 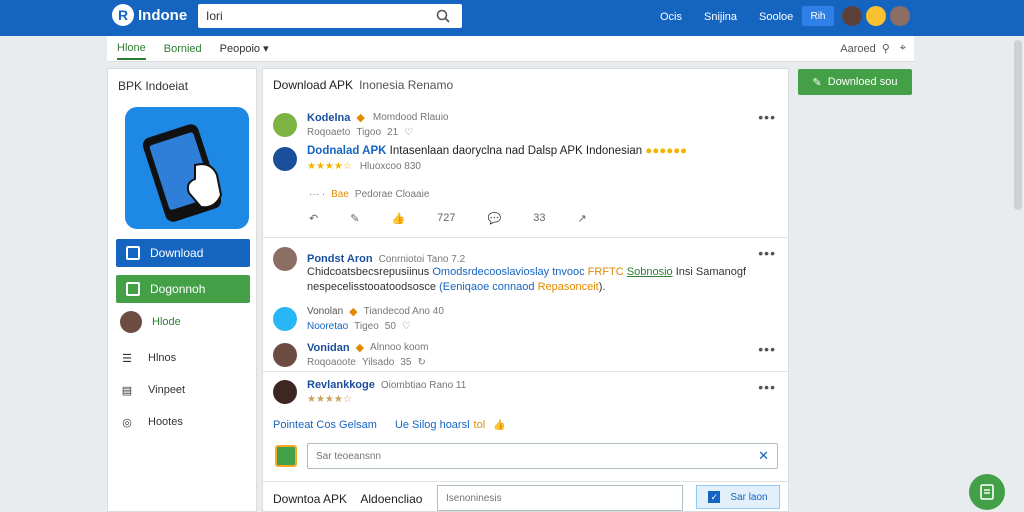 What do you see at coordinates (406, 85) in the screenshot?
I see `page-title-sub: Inonesia Renamo` at bounding box center [406, 85].